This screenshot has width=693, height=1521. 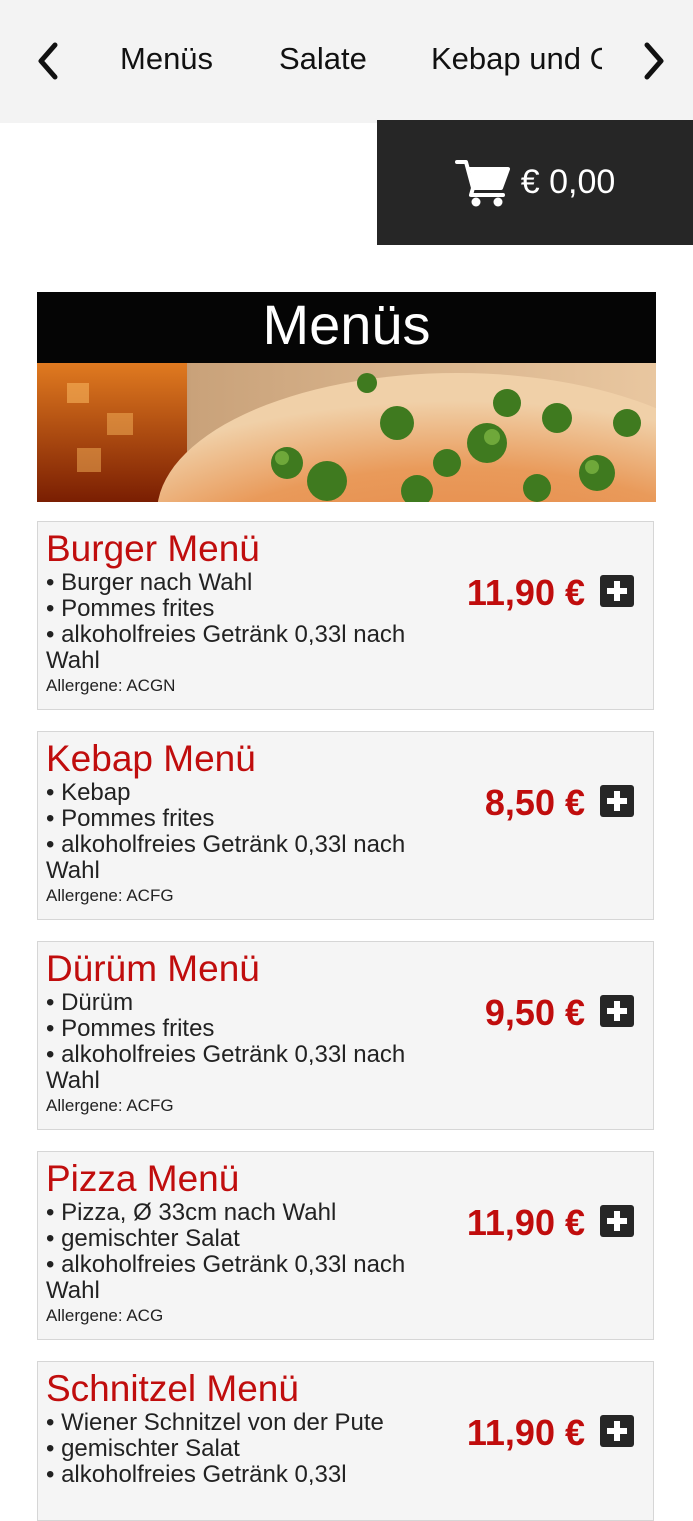 I want to click on item-name: Burger Menü, so click(x=153, y=548).